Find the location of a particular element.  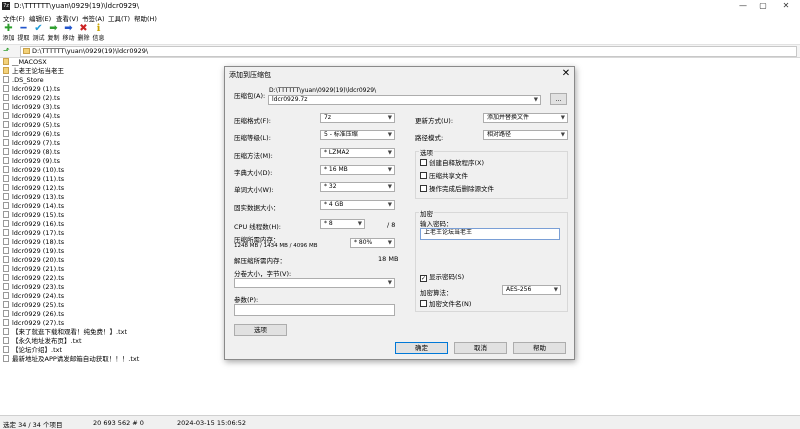

menu-bookmarks: 书签(A) is located at coordinates (93, 18).